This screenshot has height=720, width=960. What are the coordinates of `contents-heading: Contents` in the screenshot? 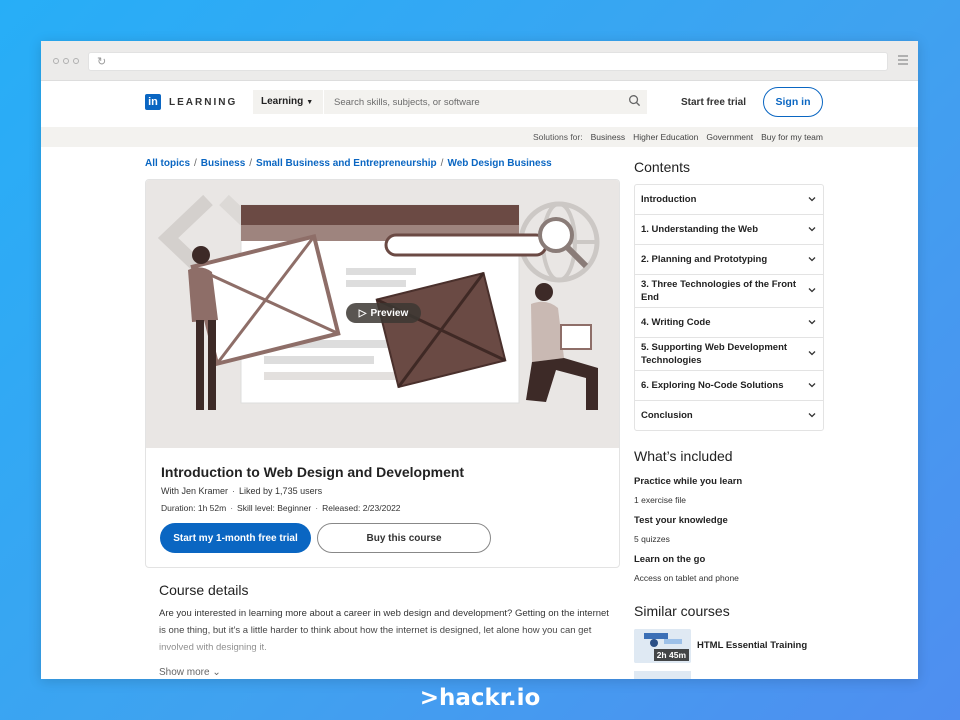 It's located at (662, 167).